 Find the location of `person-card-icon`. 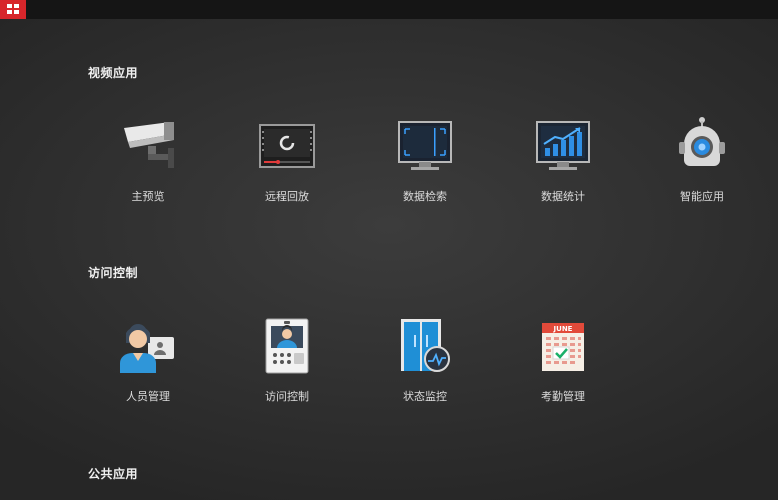

person-card-icon is located at coordinates (148, 346).